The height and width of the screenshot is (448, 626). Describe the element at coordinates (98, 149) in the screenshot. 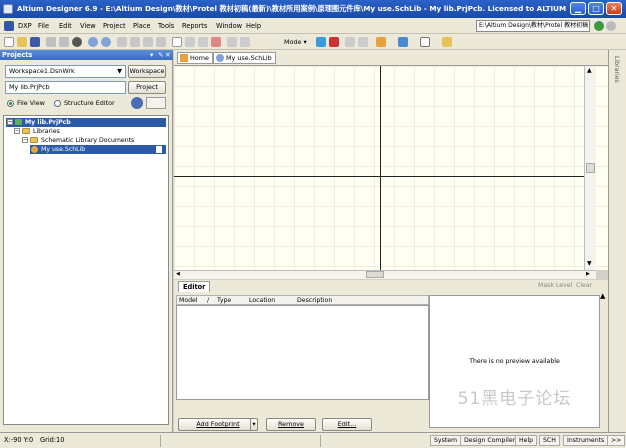

I see `tree-item-schlib-file: My use.SchLib` at that location.